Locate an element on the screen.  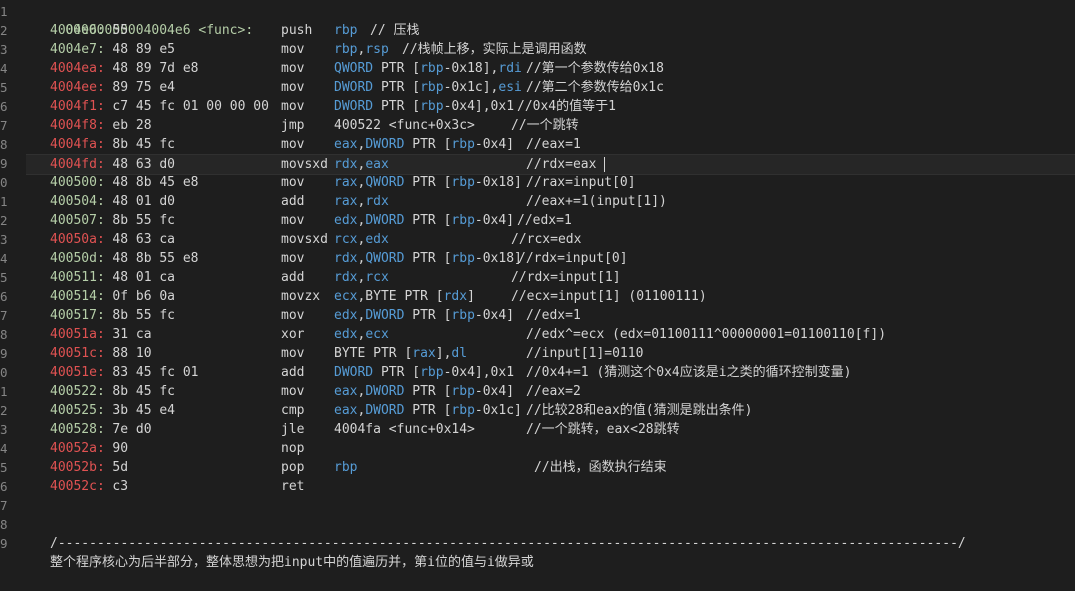
instruction-address: 400511: is located at coordinates (77, 277).